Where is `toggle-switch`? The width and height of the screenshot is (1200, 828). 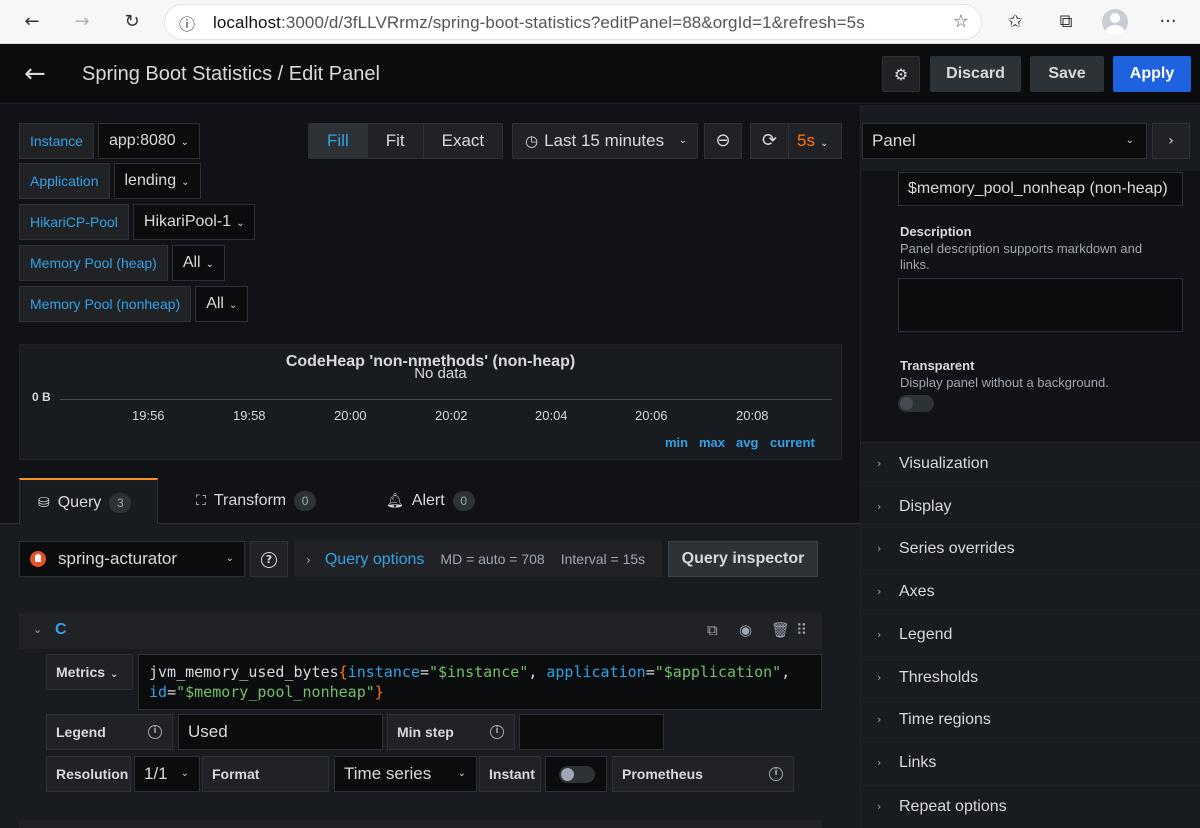 toggle-switch is located at coordinates (577, 774).